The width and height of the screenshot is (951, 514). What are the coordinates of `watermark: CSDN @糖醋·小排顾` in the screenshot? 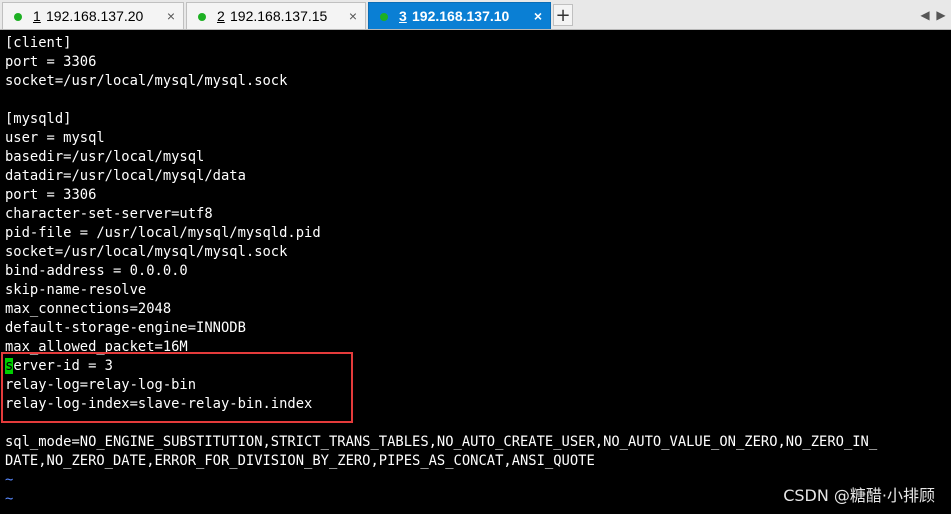 It's located at (859, 495).